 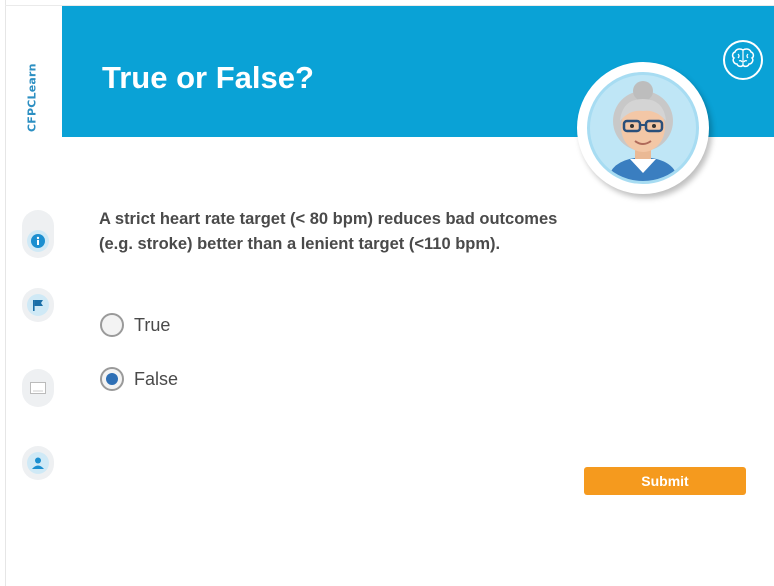 I want to click on radio-true, so click(x=112, y=325).